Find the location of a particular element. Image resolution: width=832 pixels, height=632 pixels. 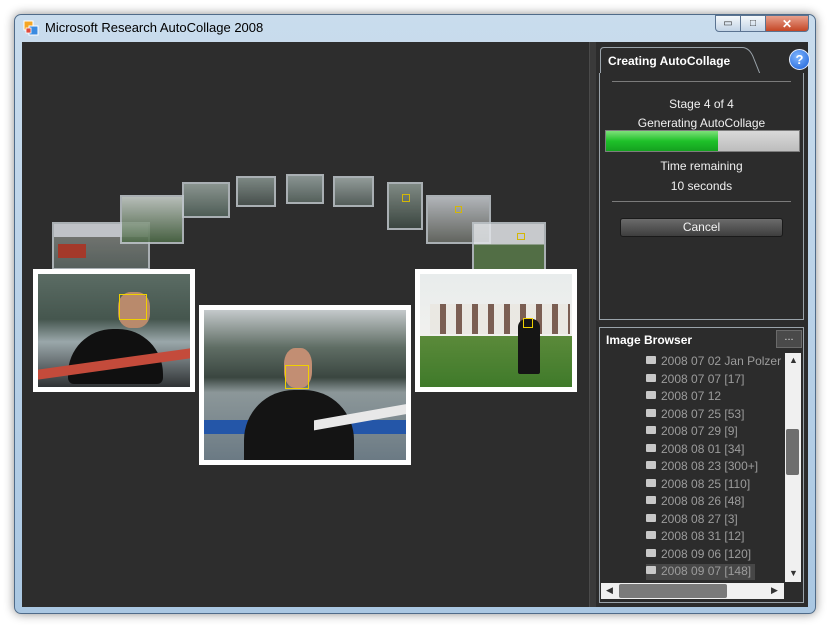

folder-label: 2008 09 06 [120] is located at coordinates (706, 553).